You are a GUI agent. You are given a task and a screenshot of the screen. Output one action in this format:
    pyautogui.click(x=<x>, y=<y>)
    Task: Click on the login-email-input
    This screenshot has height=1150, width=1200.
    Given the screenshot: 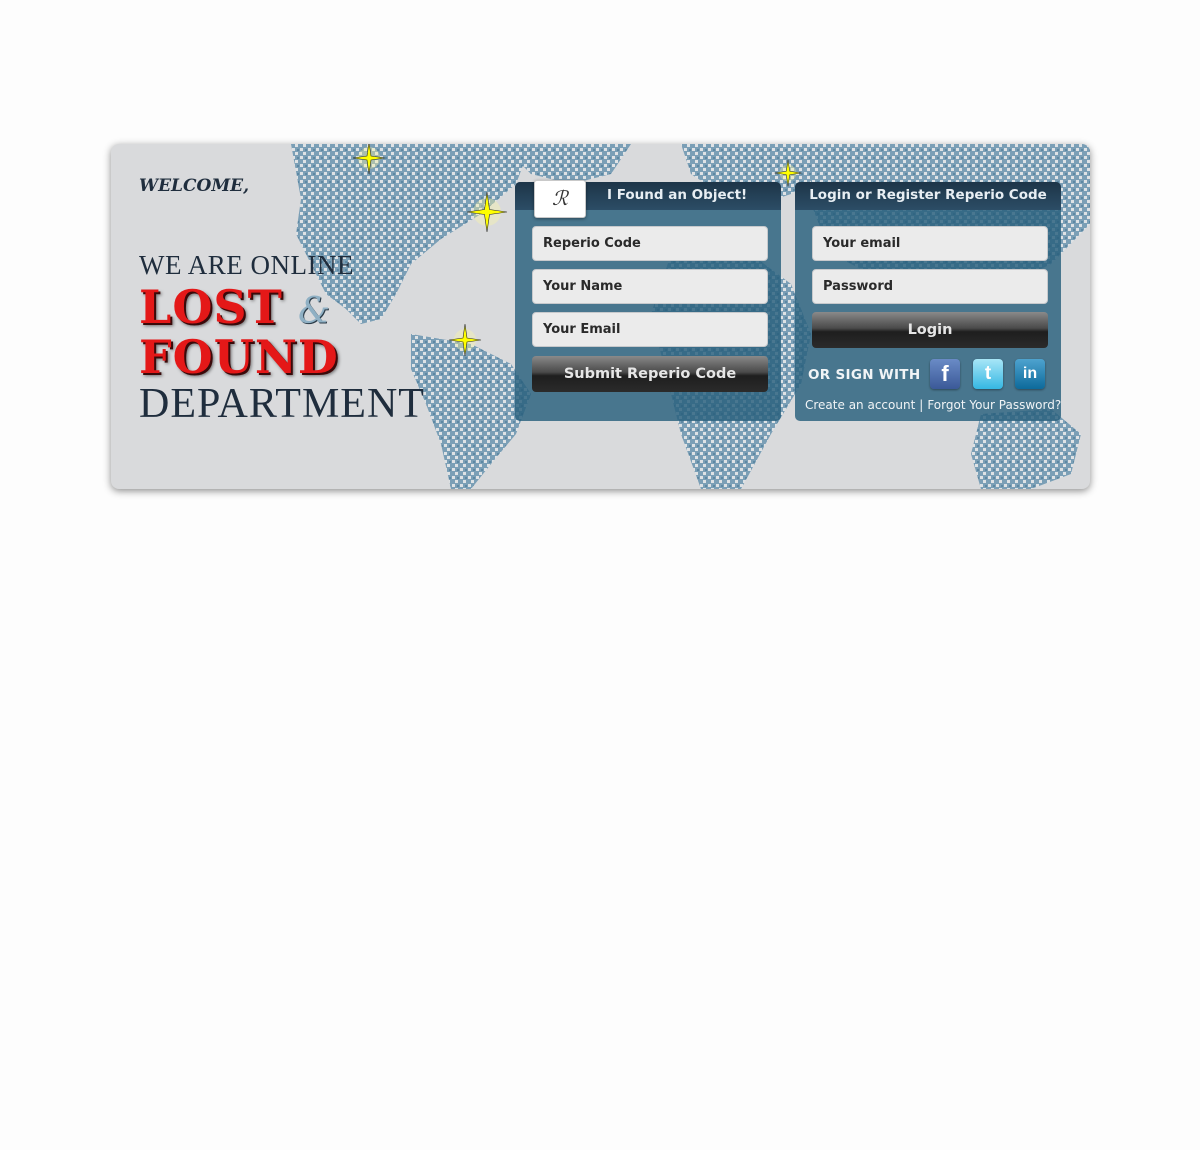 What is the action you would take?
    pyautogui.click(x=930, y=243)
    